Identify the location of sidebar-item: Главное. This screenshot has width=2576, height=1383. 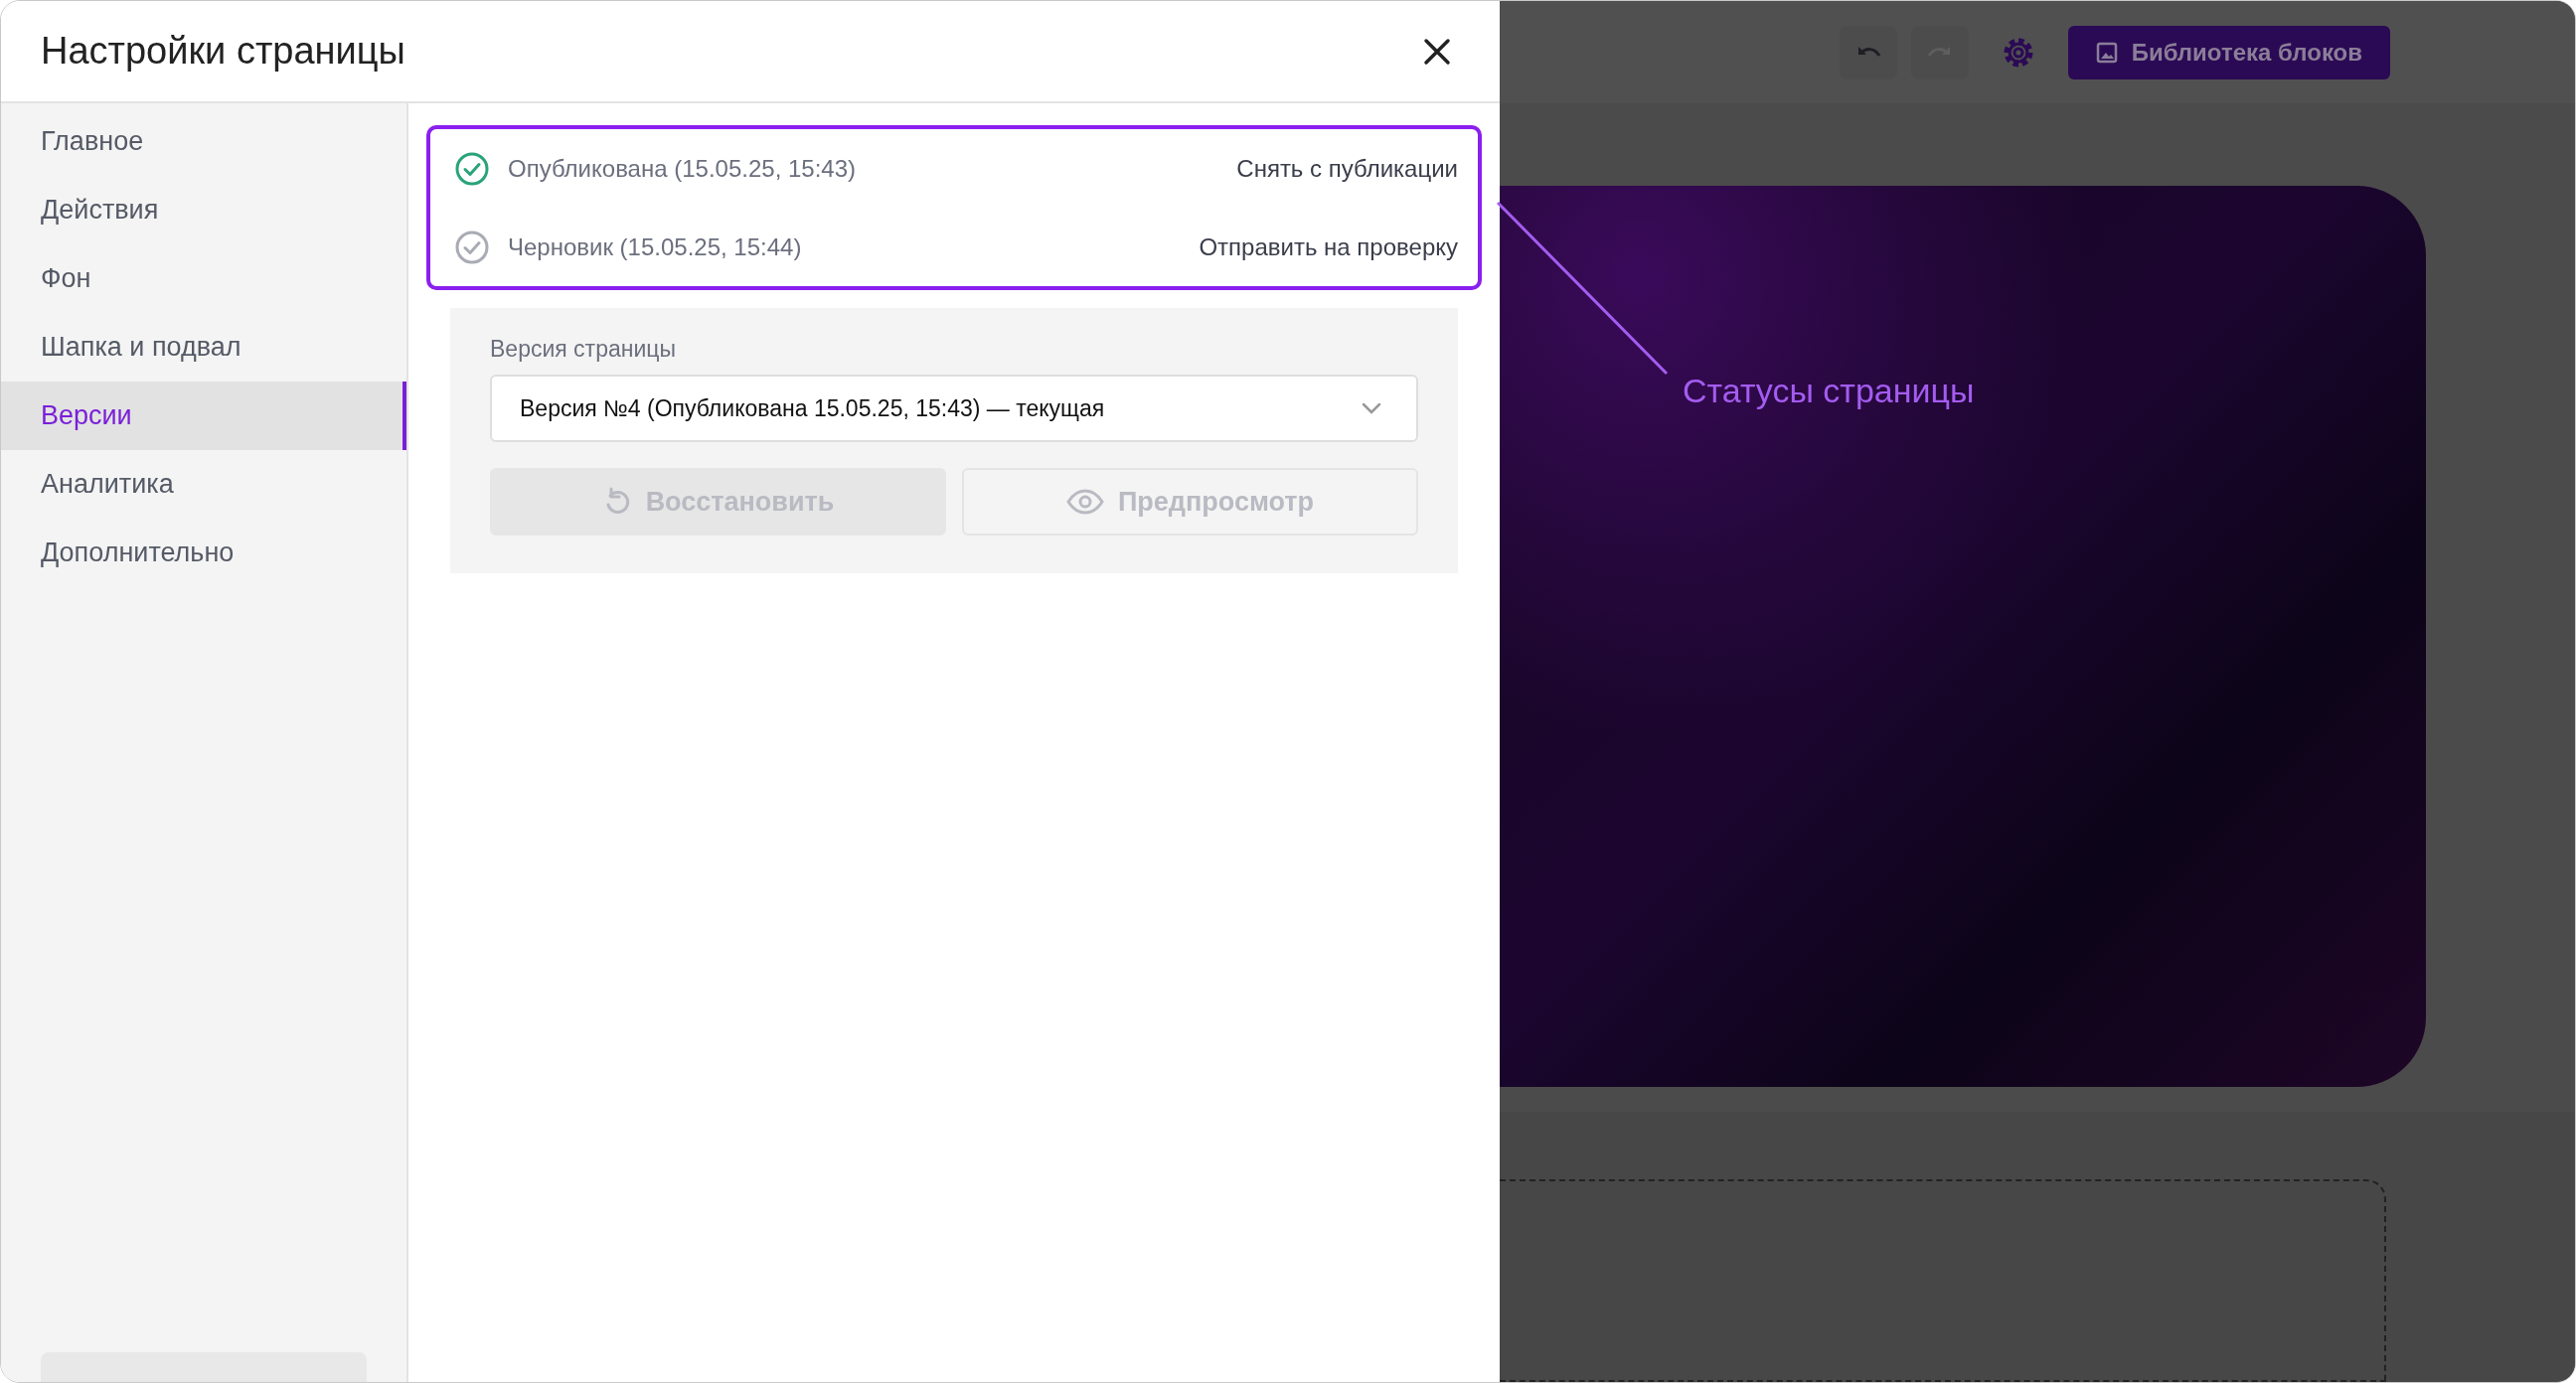
(203, 142).